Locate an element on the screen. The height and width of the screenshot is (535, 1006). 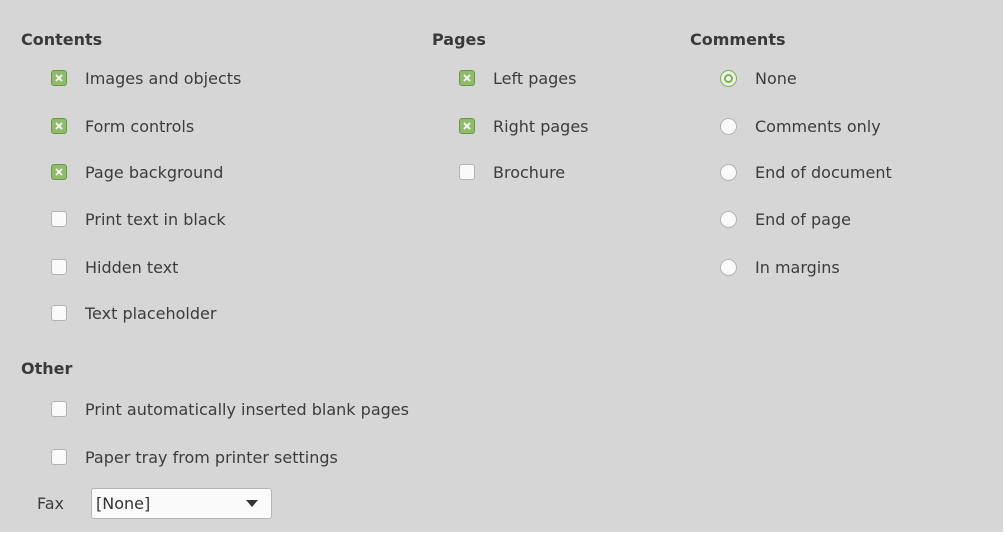
dropdown-arrow-icon is located at coordinates (252, 503).